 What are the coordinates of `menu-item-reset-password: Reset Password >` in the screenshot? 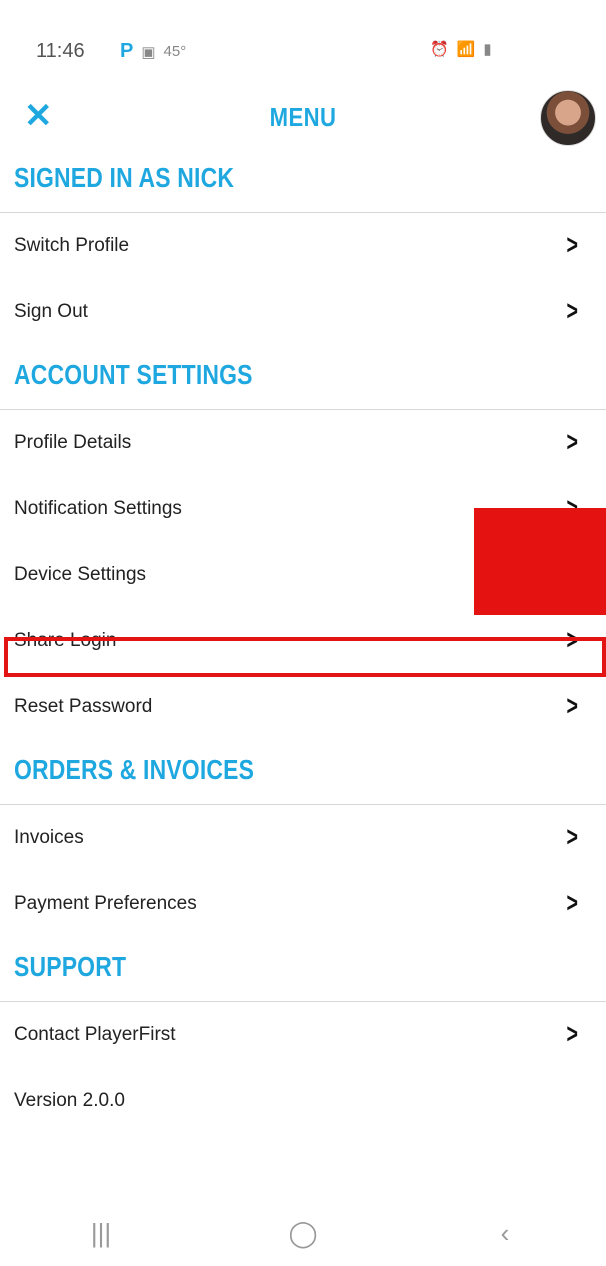 It's located at (303, 707).